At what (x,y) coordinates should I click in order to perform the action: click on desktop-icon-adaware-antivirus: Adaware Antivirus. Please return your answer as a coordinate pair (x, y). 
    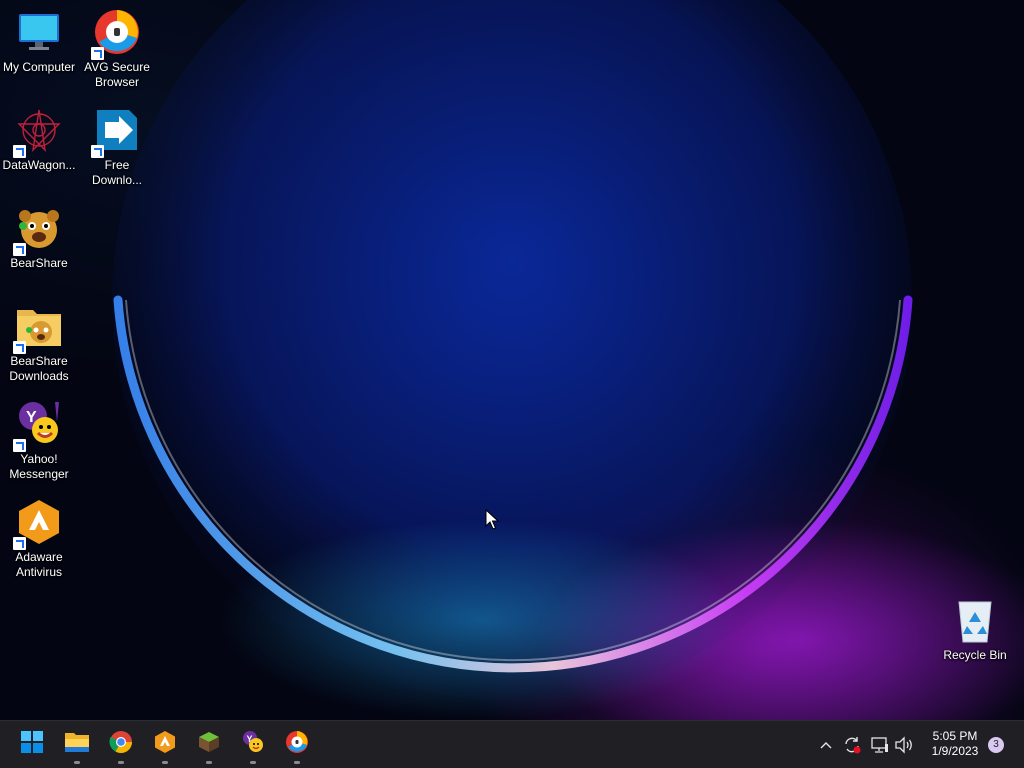
    Looking at the image, I should click on (39, 539).